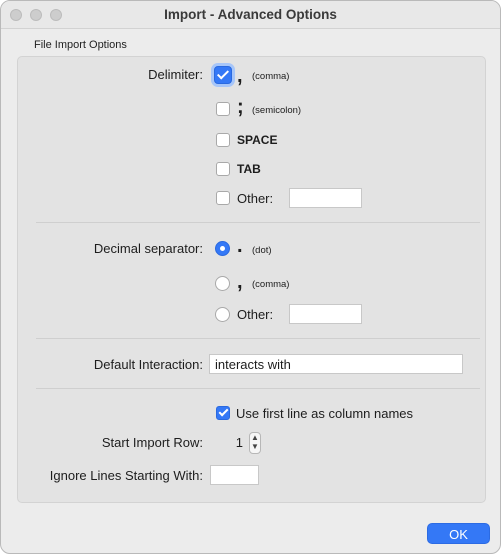 The image size is (501, 554). I want to click on ignore-lines-label: Ignore Lines Starting With:, so click(126, 475).